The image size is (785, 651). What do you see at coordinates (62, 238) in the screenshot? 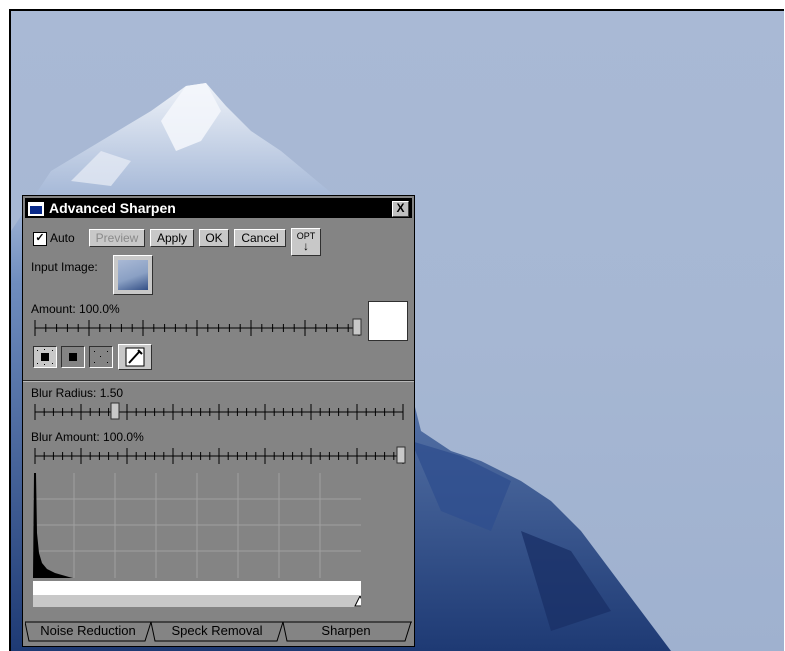
I see `auto-label: Auto` at bounding box center [62, 238].